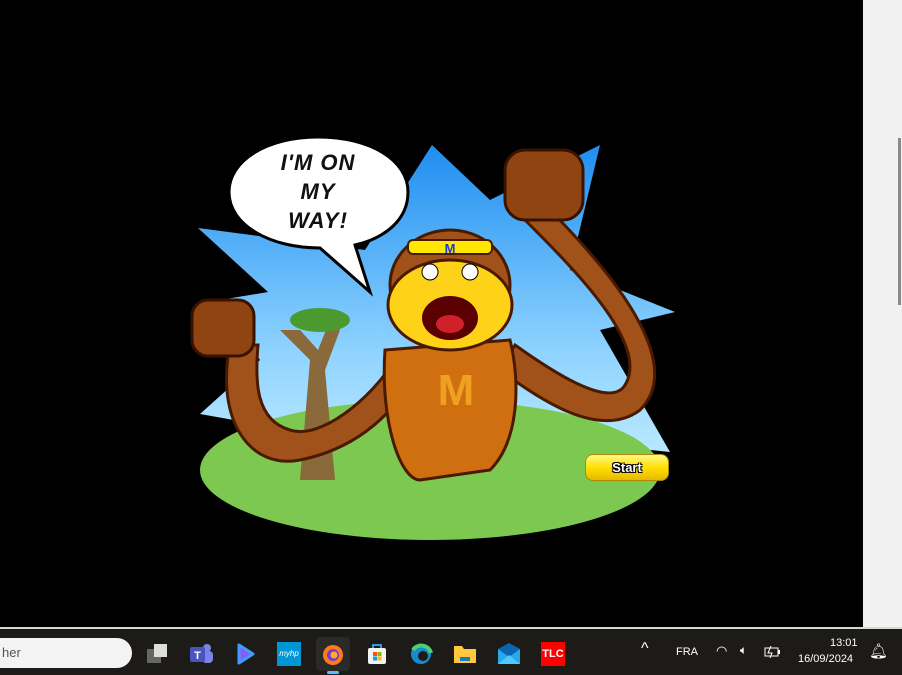 The height and width of the screenshot is (675, 902). I want to click on headband-letter: M, so click(450, 248).